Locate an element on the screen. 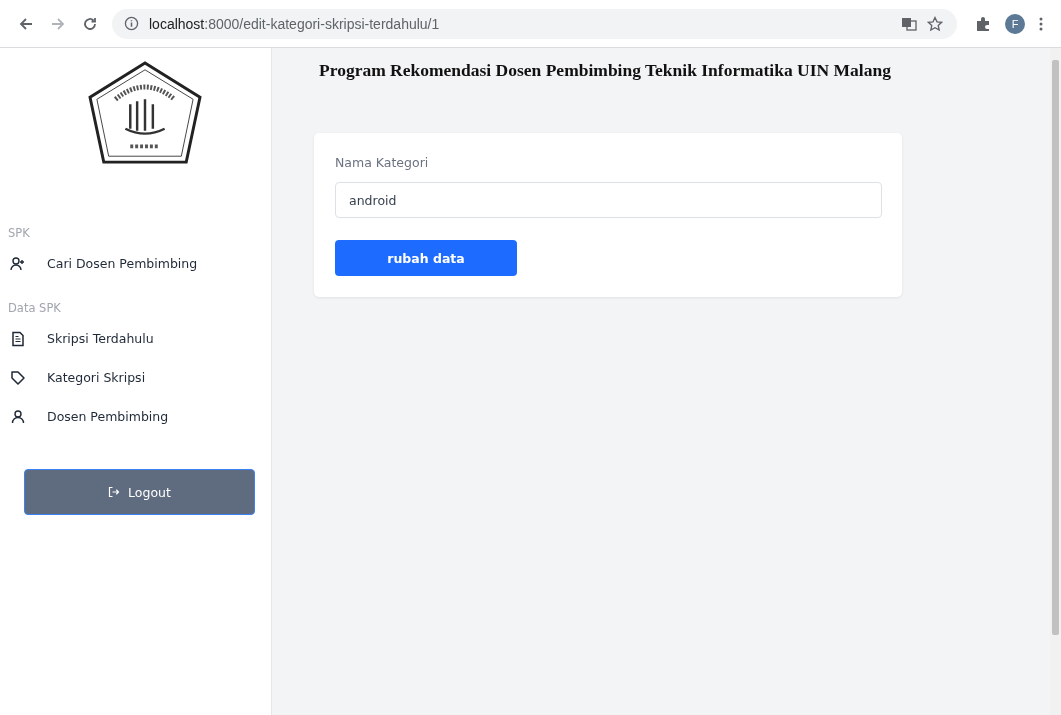  url-text: localhost:8000/edit-kategori-skripsi-terdahulu/1 is located at coordinates (294, 23).